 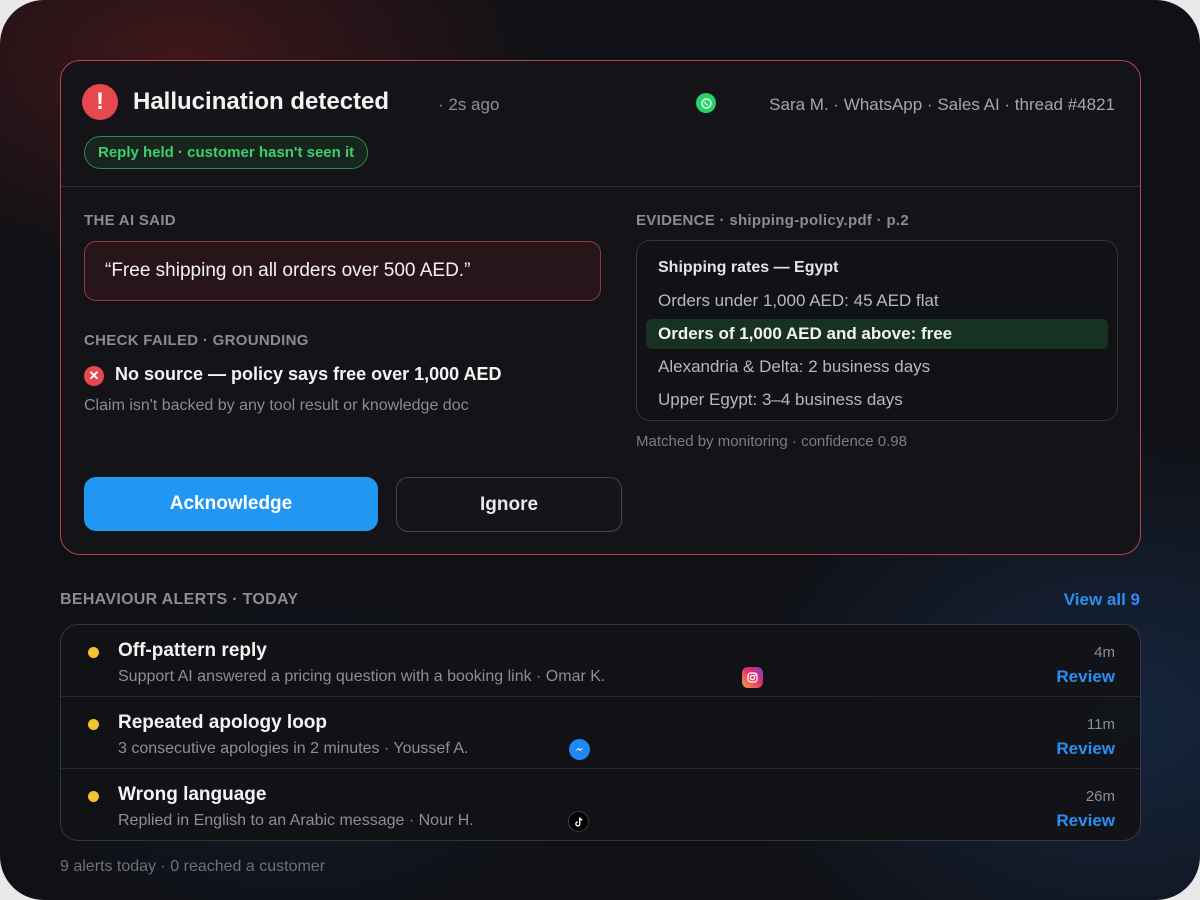 What do you see at coordinates (192, 794) in the screenshot?
I see `alert-item-title: Wrong language` at bounding box center [192, 794].